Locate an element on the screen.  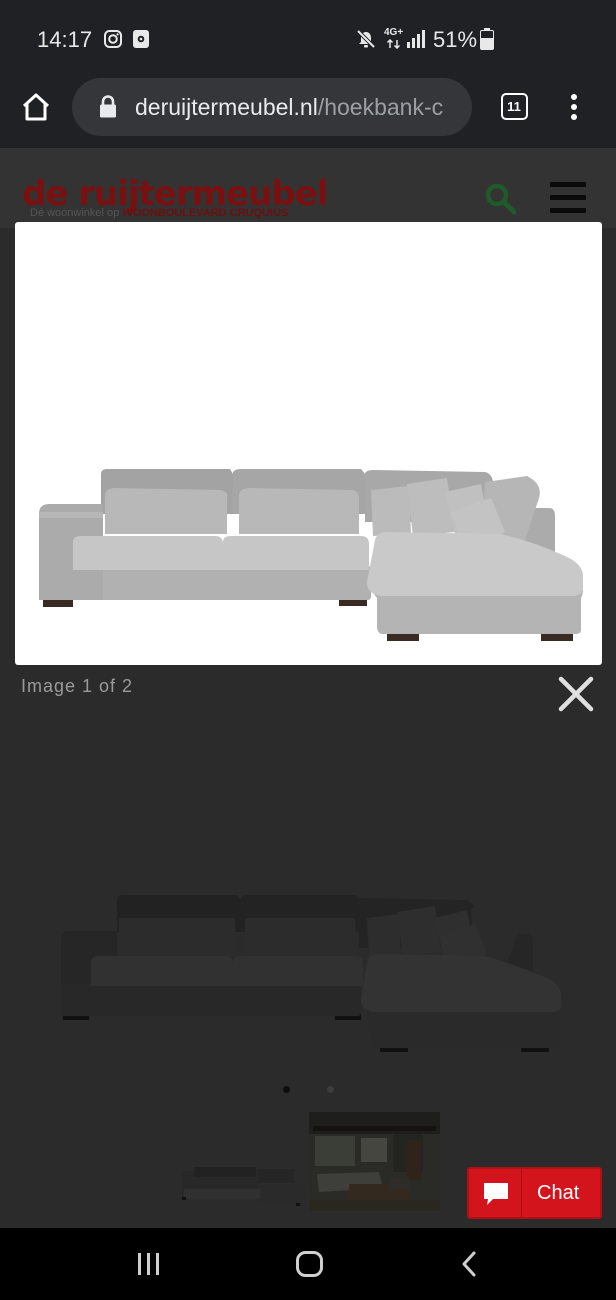
browser-toolbar: deruijtermeubel.nl/hoekbank-c 11 is located at coordinates (308, 113).